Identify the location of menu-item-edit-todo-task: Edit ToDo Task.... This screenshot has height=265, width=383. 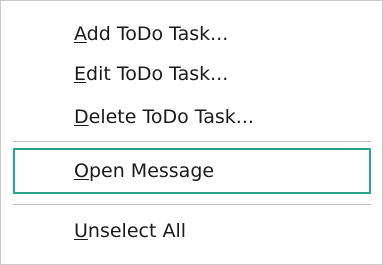
(191, 74).